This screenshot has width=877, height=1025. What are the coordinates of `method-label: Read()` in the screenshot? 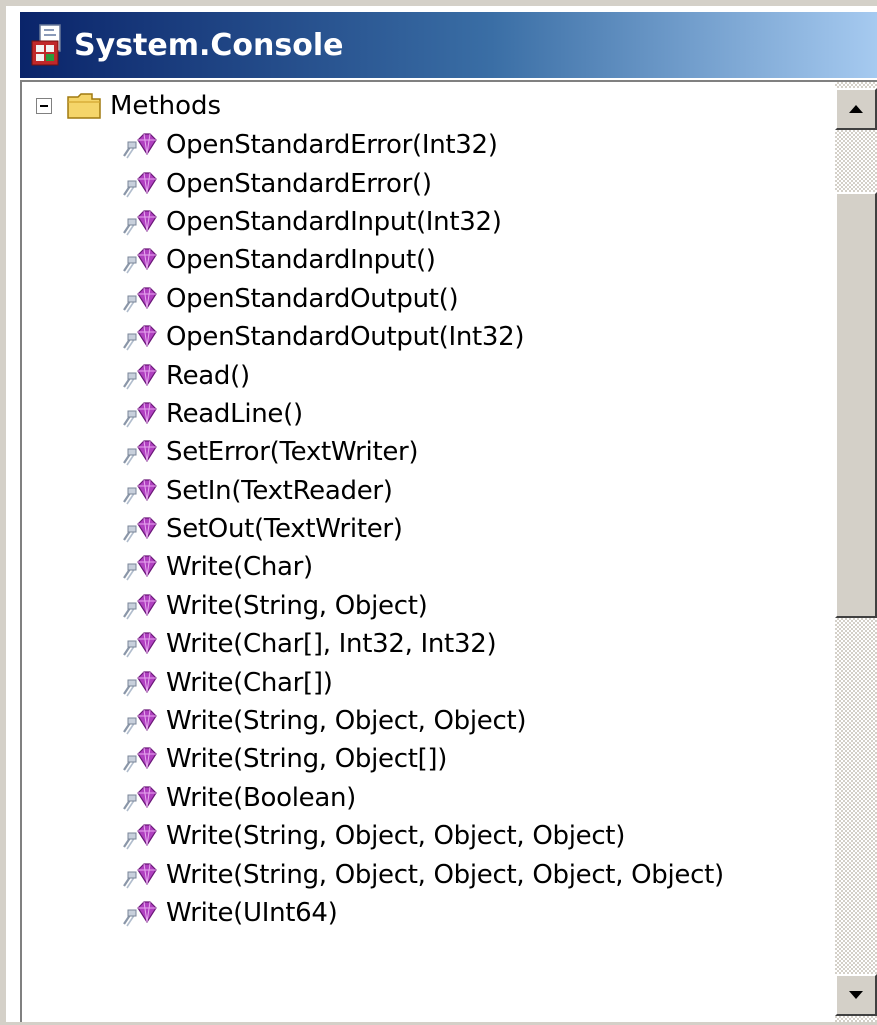 It's located at (208, 375).